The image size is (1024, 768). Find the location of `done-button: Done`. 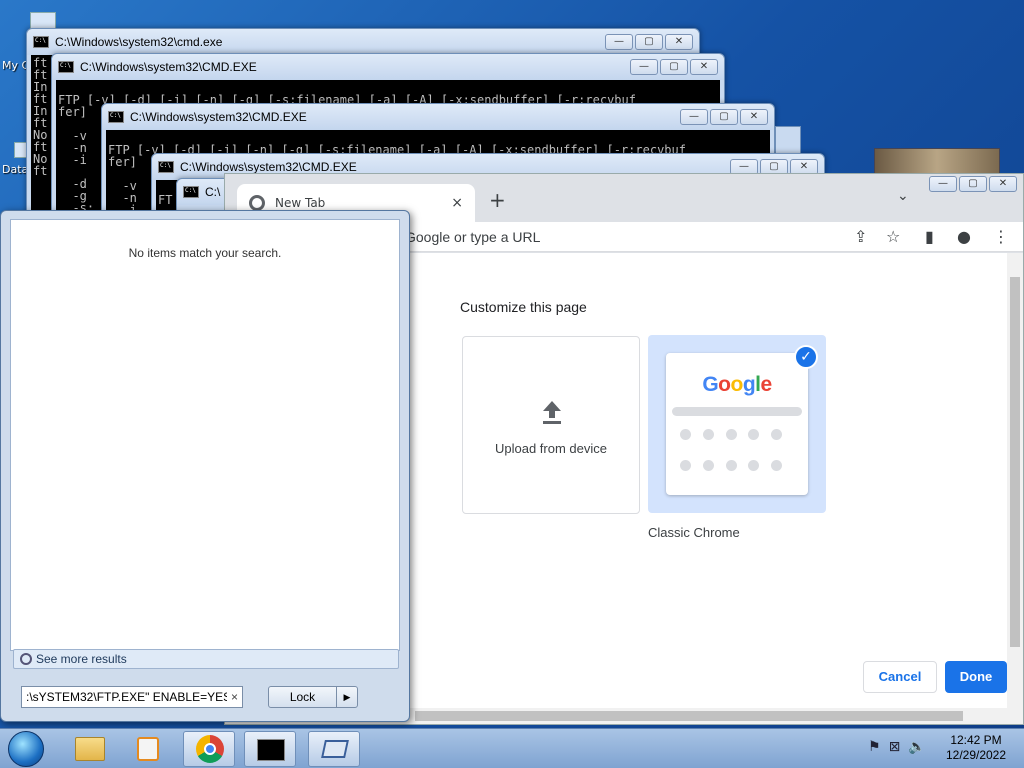

done-button: Done is located at coordinates (976, 677).